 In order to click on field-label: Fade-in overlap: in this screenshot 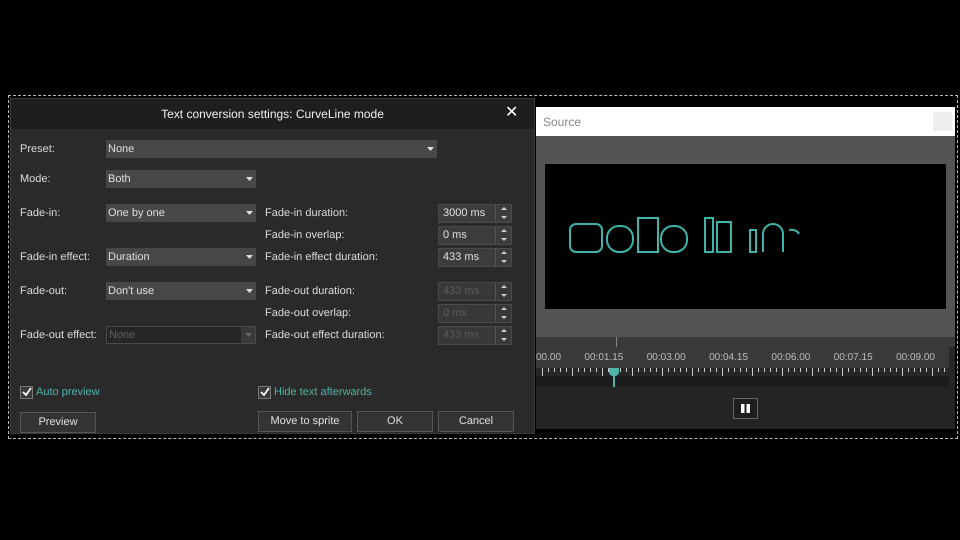, I will do `click(305, 235)`.